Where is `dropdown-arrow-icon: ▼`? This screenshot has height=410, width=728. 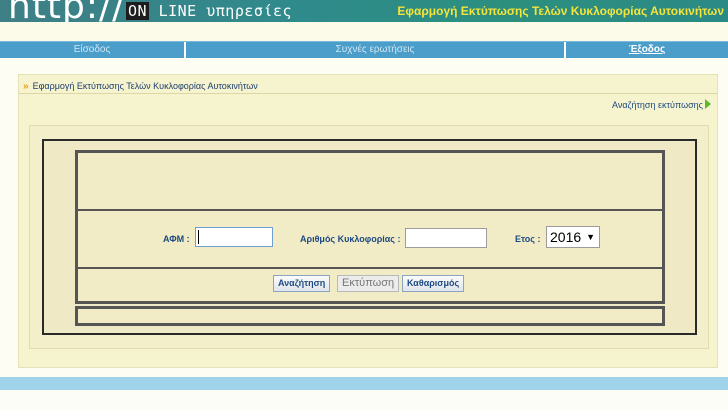 dropdown-arrow-icon: ▼ is located at coordinates (590, 237).